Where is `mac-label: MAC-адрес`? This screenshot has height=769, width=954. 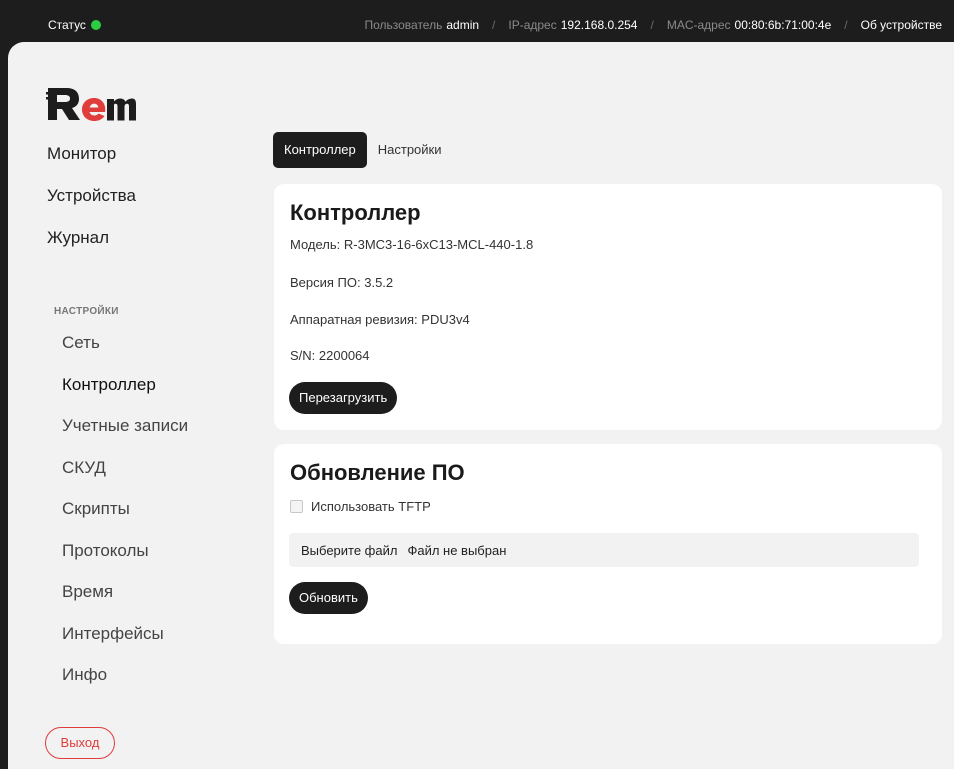
mac-label: MAC-адрес is located at coordinates (698, 25).